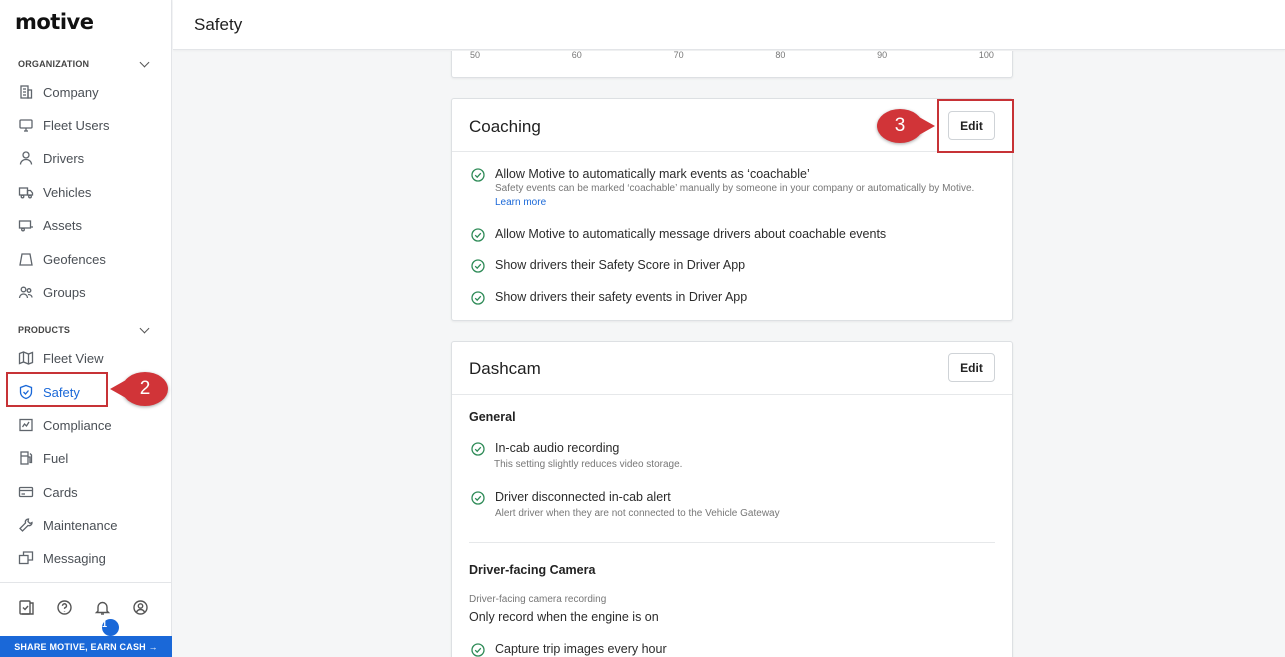 This screenshot has width=1285, height=657. Describe the element at coordinates (25, 292) in the screenshot. I see `group-icon` at that location.